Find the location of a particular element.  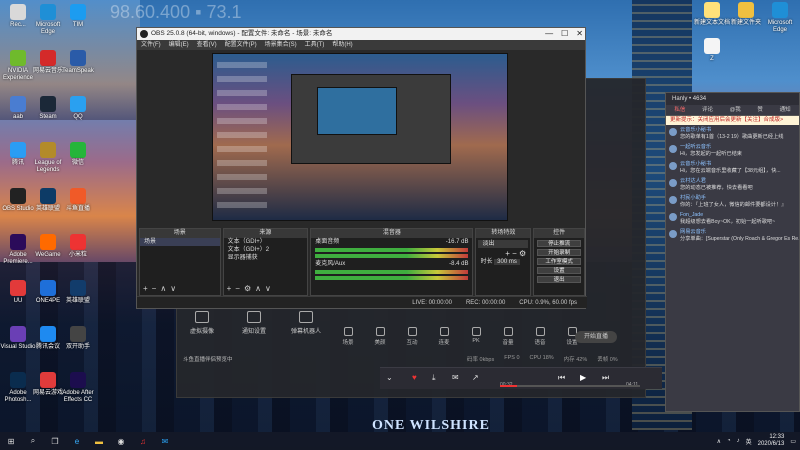

desktop-icon: 双开助手 is located at coordinates (78, 338).